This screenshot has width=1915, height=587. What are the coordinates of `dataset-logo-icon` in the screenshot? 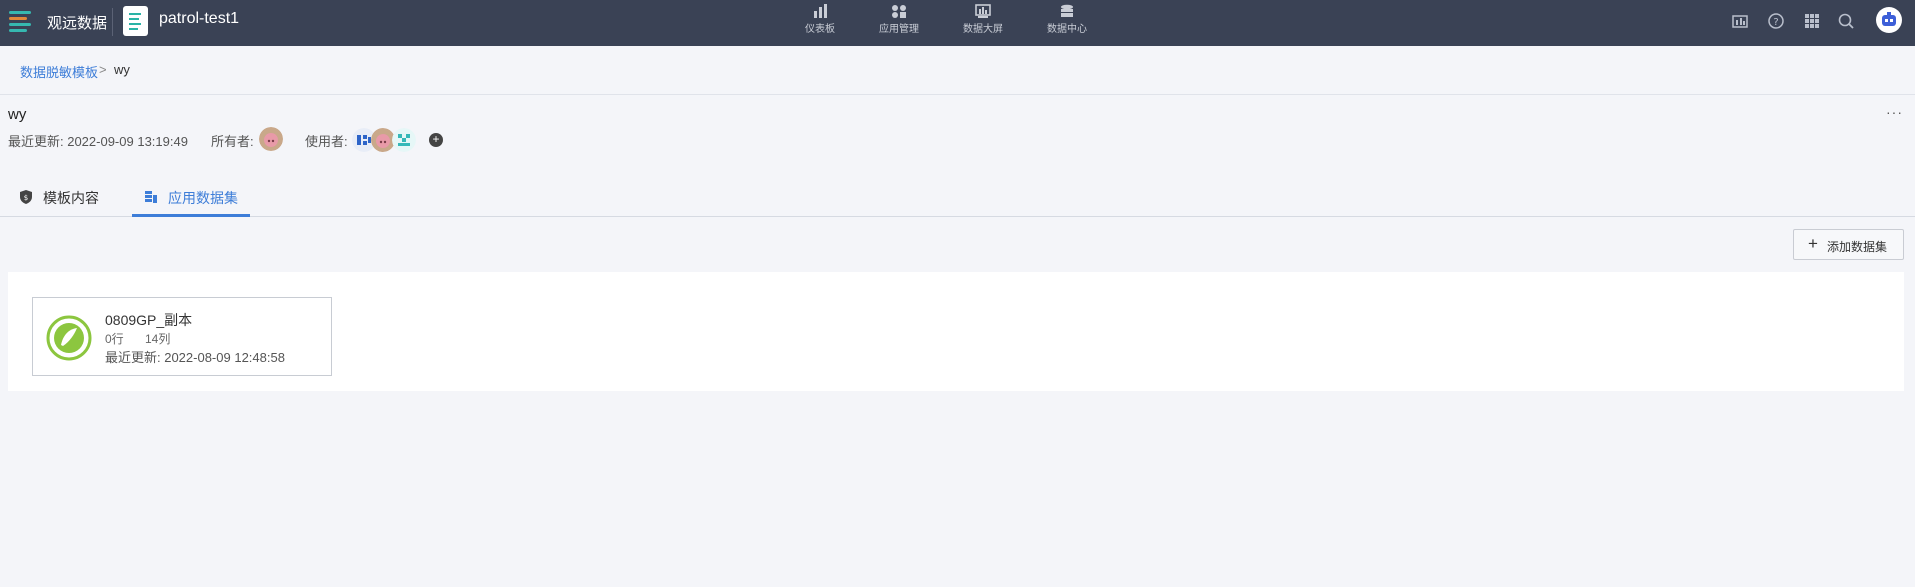 It's located at (69, 338).